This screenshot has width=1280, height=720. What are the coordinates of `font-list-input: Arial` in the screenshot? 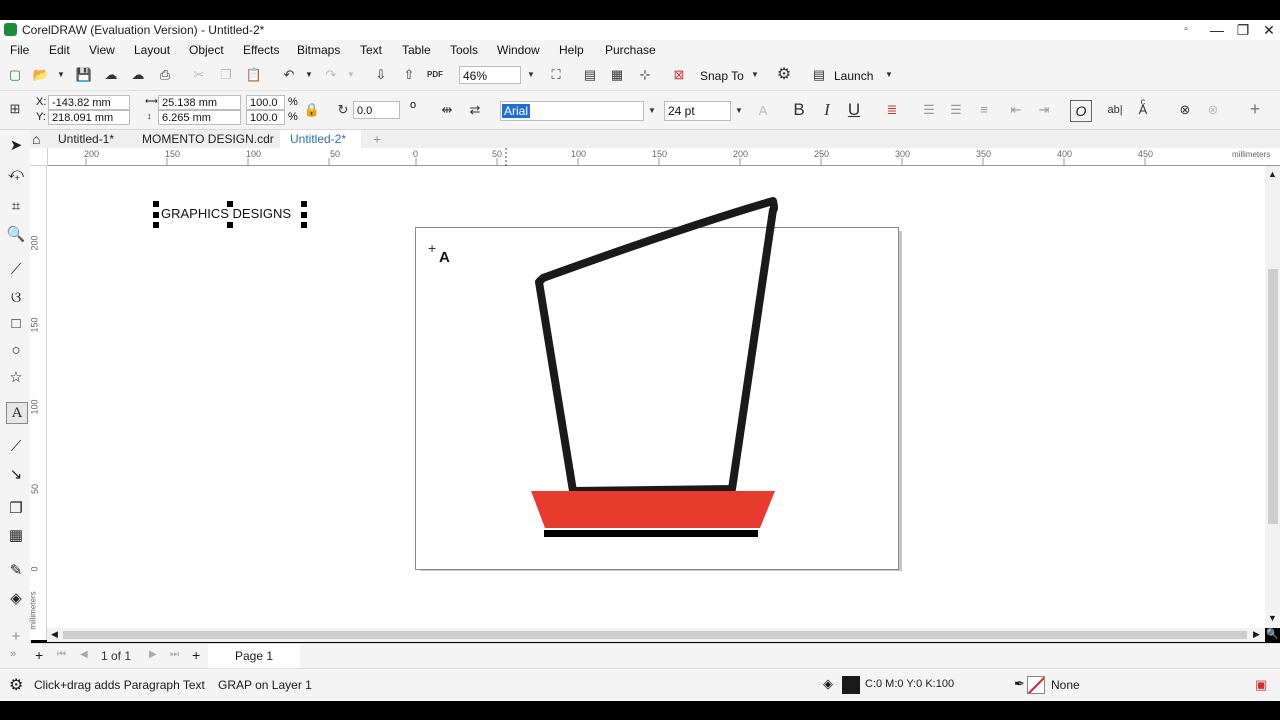 It's located at (572, 111).